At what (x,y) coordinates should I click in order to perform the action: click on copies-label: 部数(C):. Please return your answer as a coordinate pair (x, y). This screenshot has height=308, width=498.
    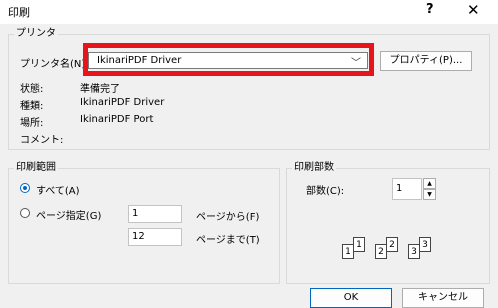
    Looking at the image, I should click on (325, 191).